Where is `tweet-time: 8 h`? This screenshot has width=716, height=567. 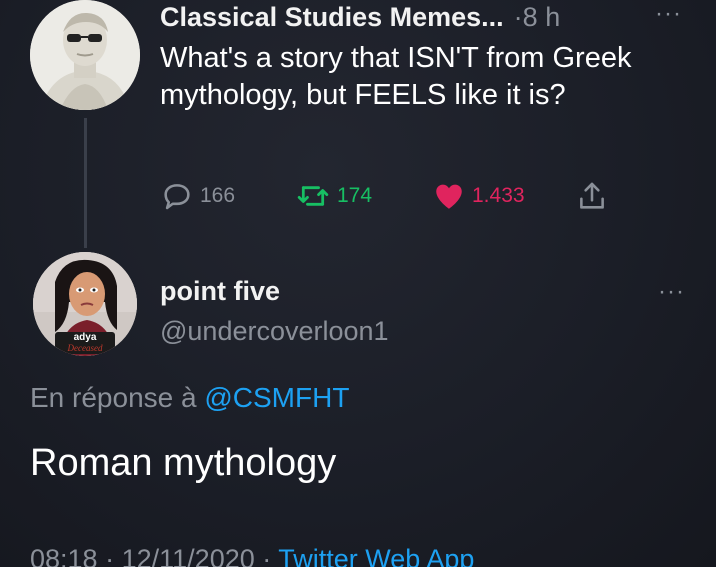
tweet-time: 8 h is located at coordinates (542, 17).